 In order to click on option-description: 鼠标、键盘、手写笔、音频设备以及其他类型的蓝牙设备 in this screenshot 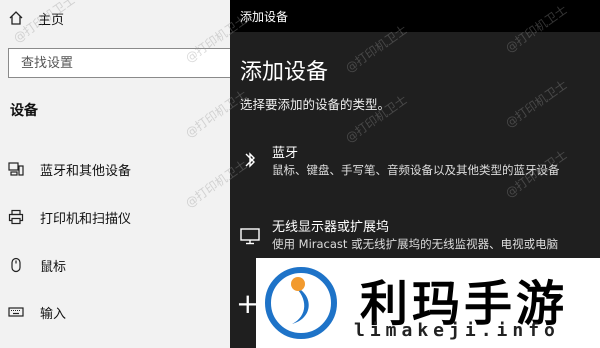, I will do `click(416, 170)`.